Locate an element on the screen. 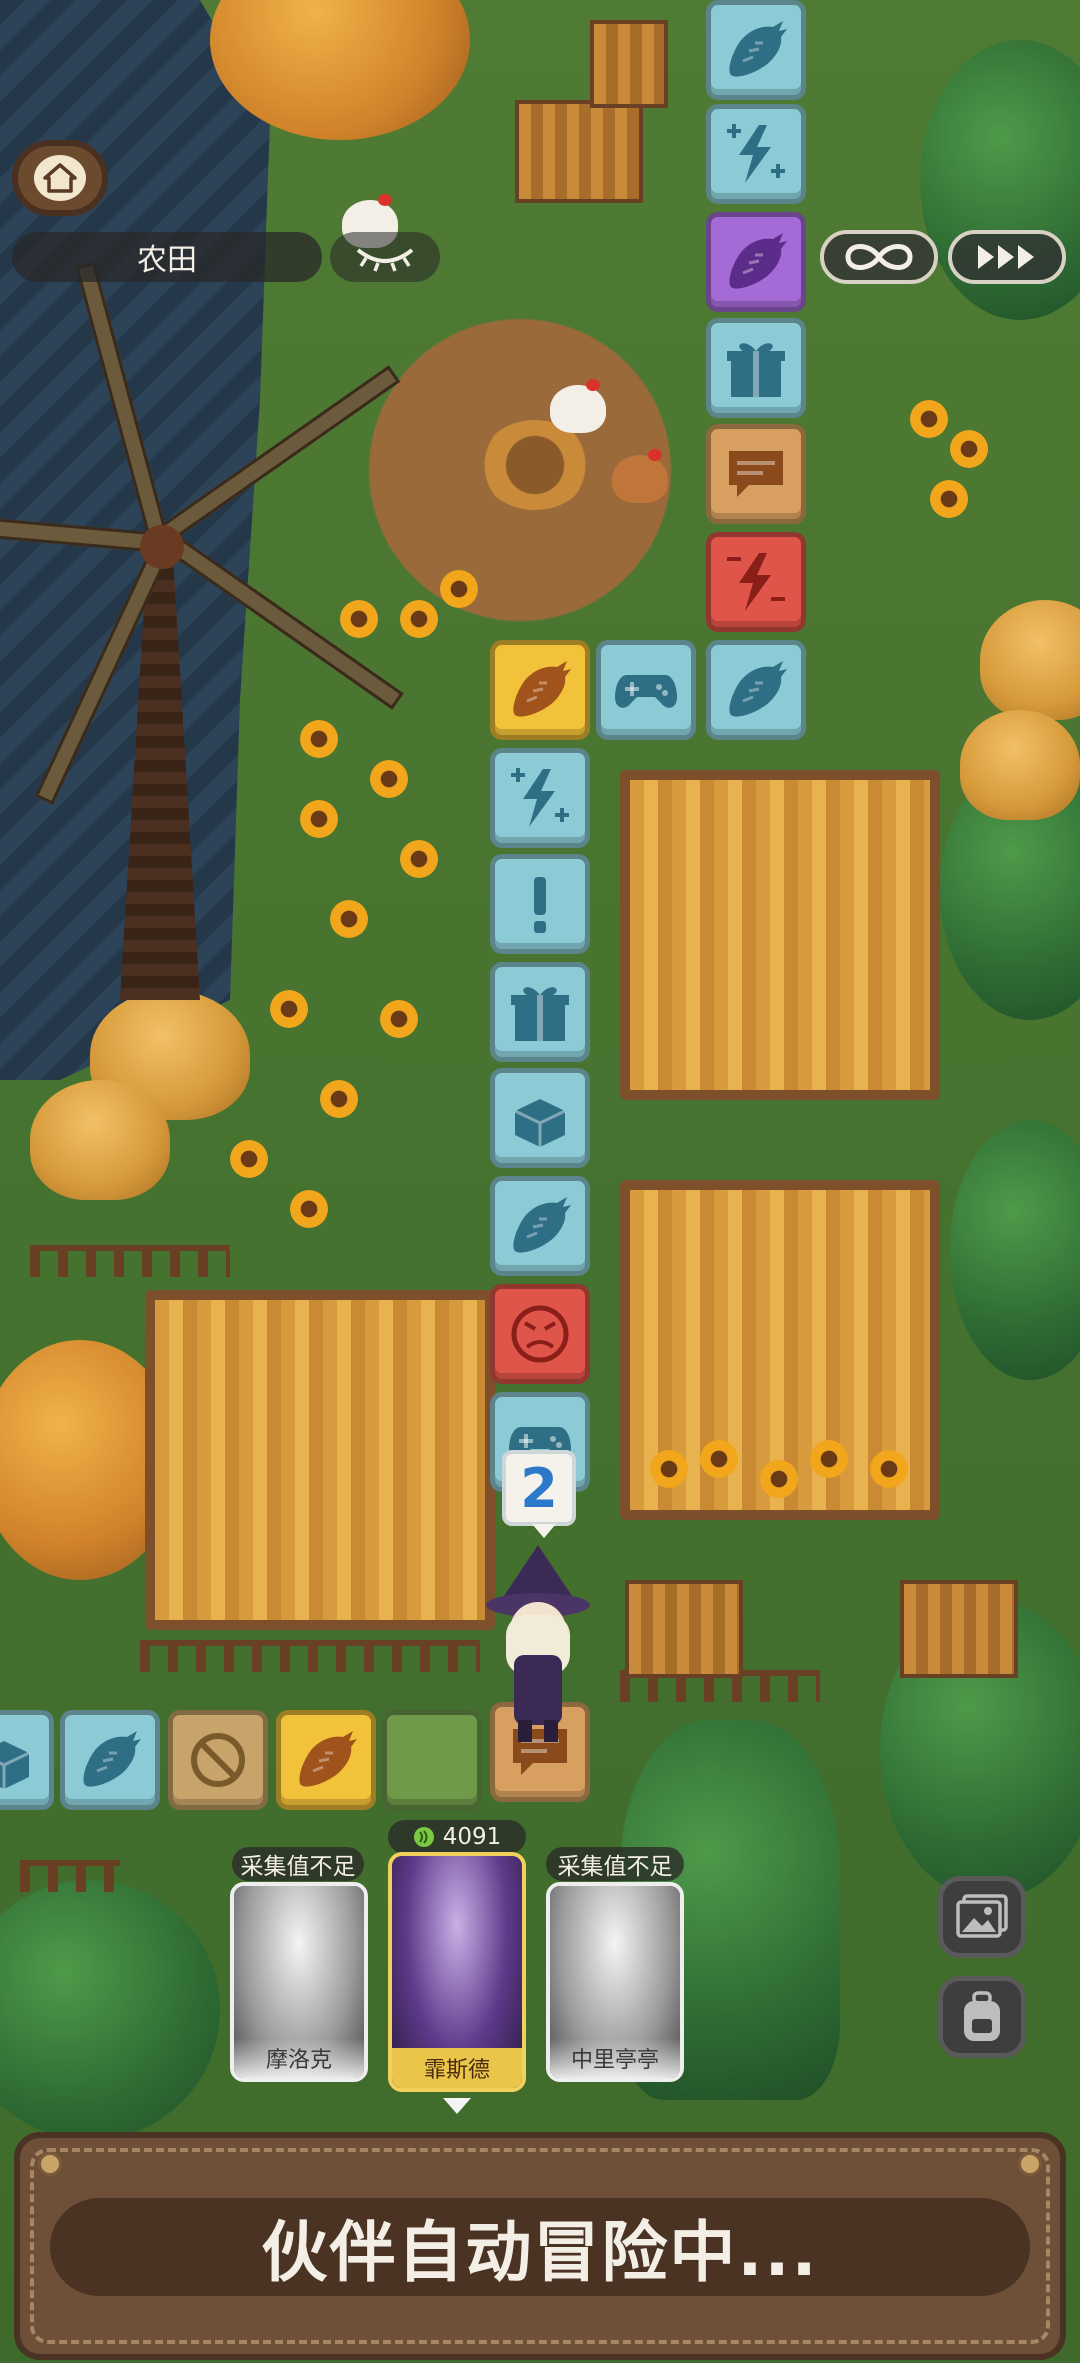 The image size is (1080, 2363). player-character is located at coordinates (538, 1645).